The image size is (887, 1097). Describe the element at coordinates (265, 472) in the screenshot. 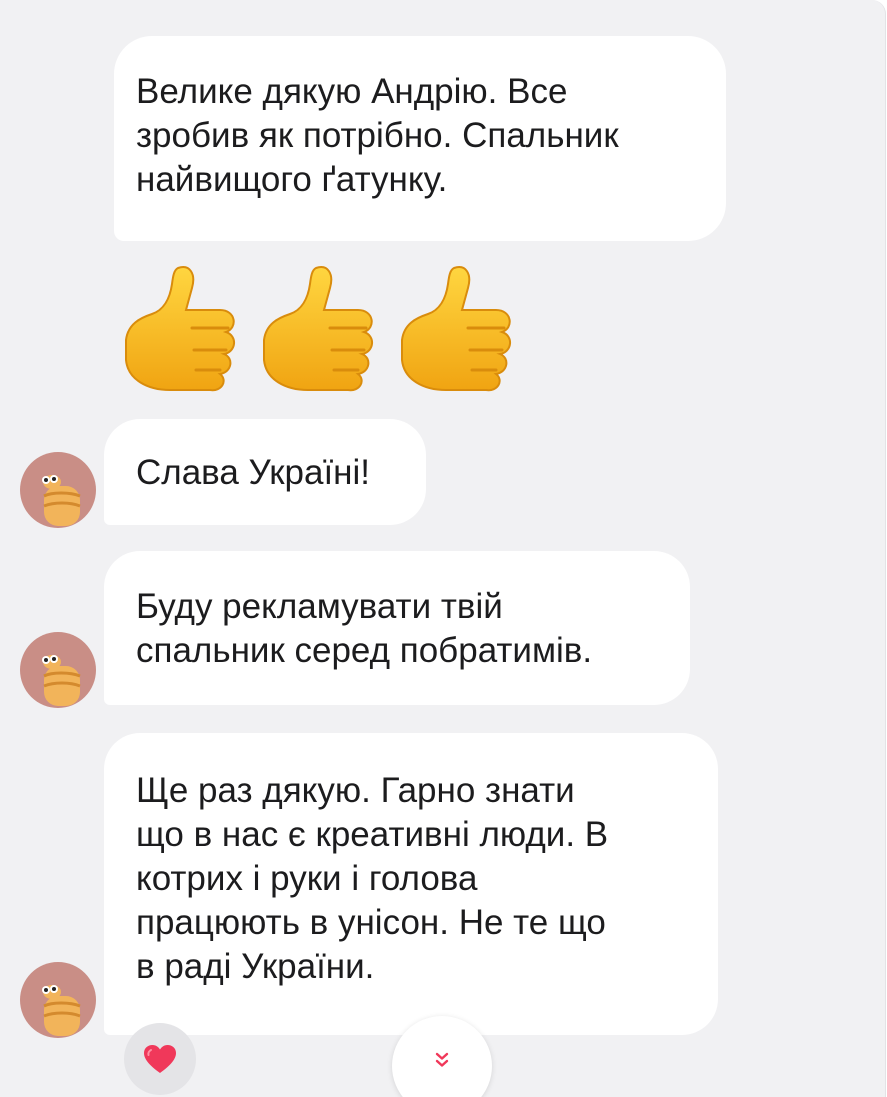

I see `message-bubble: Слава Україні!` at that location.